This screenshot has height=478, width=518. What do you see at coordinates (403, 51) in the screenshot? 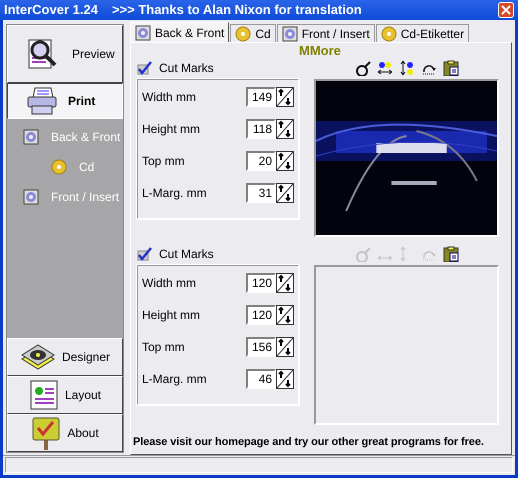
I see `more-link: MMore` at bounding box center [403, 51].